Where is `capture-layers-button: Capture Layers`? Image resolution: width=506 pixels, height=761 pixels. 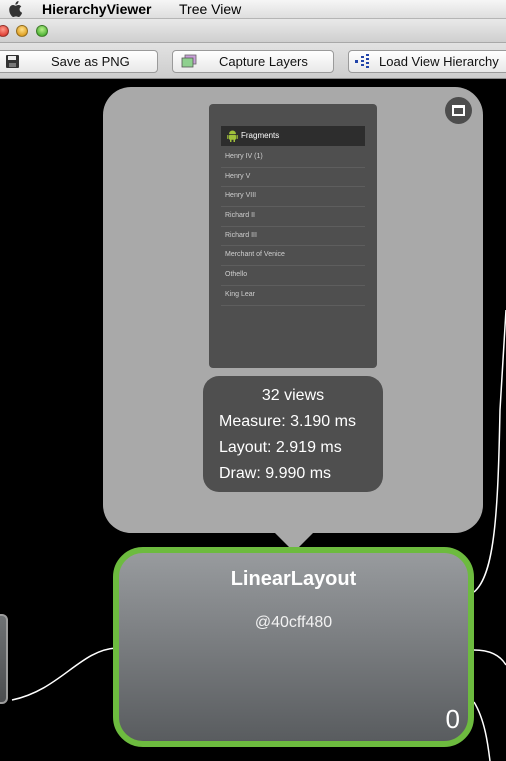
capture-layers-button: Capture Layers is located at coordinates (253, 61).